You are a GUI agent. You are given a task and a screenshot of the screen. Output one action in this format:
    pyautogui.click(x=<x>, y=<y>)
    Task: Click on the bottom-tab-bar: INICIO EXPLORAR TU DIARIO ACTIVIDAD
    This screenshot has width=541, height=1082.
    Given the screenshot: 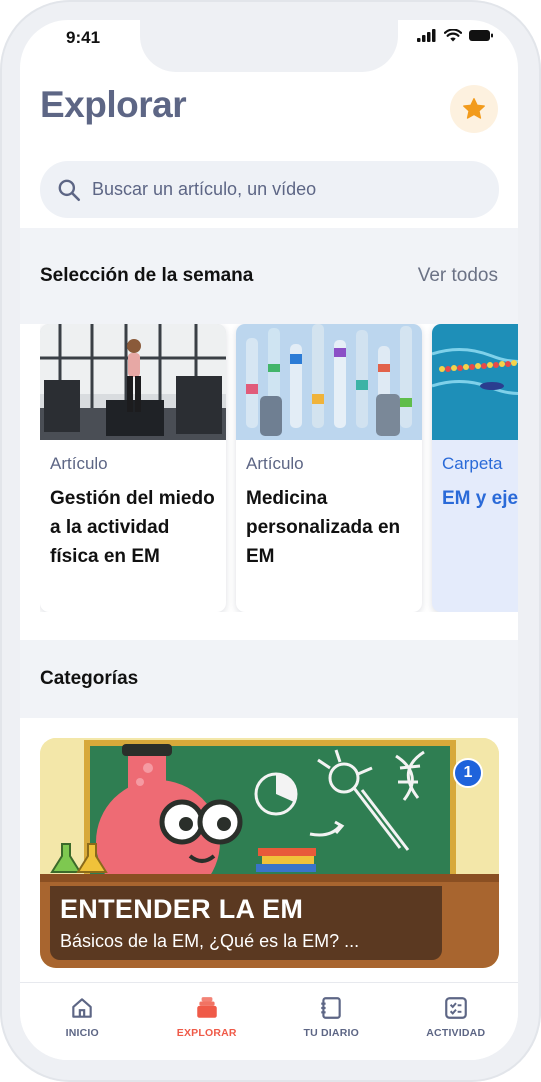 What is the action you would take?
    pyautogui.click(x=269, y=1021)
    